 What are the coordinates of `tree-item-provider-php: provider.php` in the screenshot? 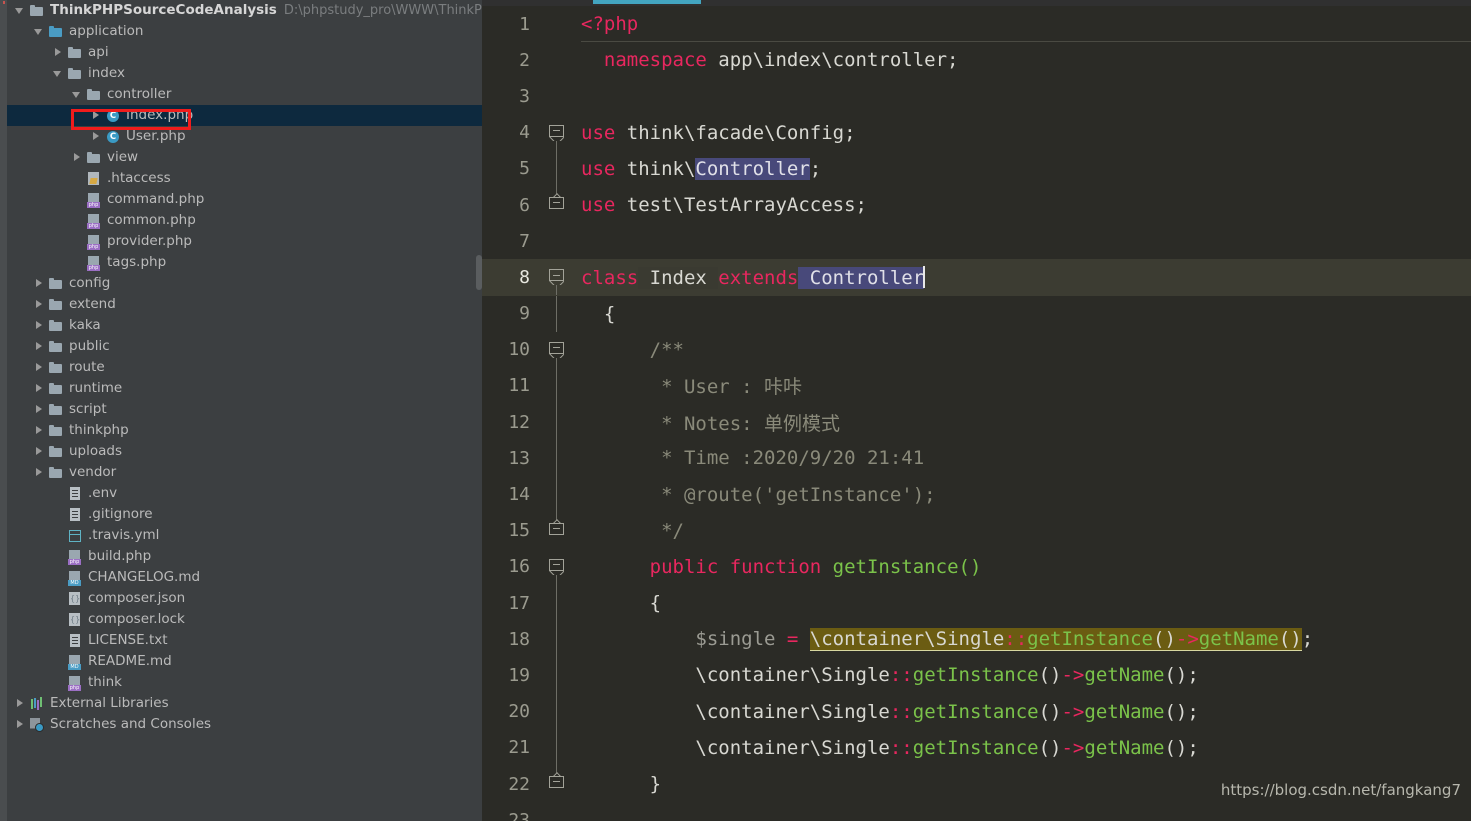 It's located at (244, 241).